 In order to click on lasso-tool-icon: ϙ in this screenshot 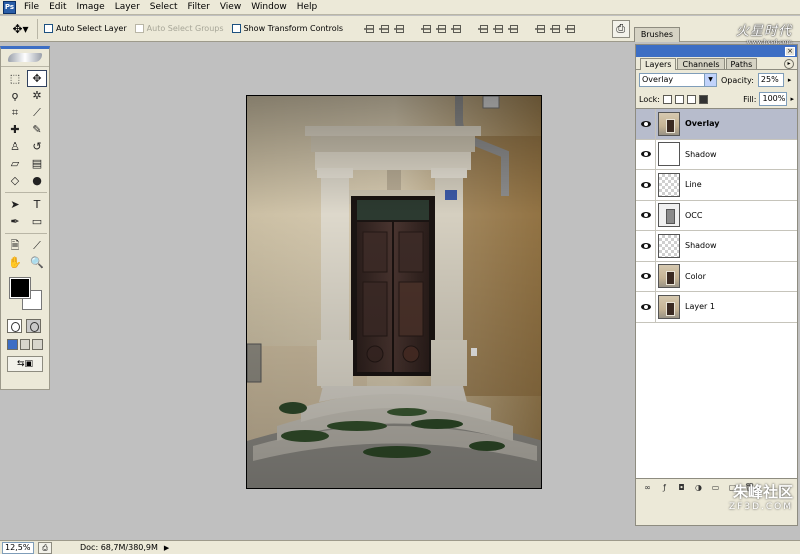, I will do `click(15, 95)`.